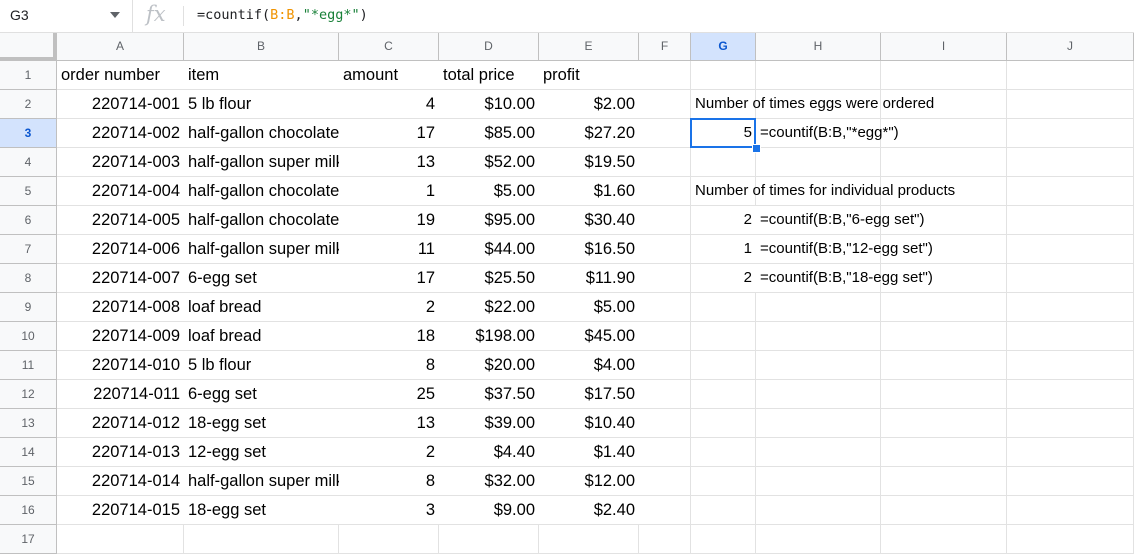  Describe the element at coordinates (28, 162) in the screenshot. I see `row-header-4: 4` at that location.